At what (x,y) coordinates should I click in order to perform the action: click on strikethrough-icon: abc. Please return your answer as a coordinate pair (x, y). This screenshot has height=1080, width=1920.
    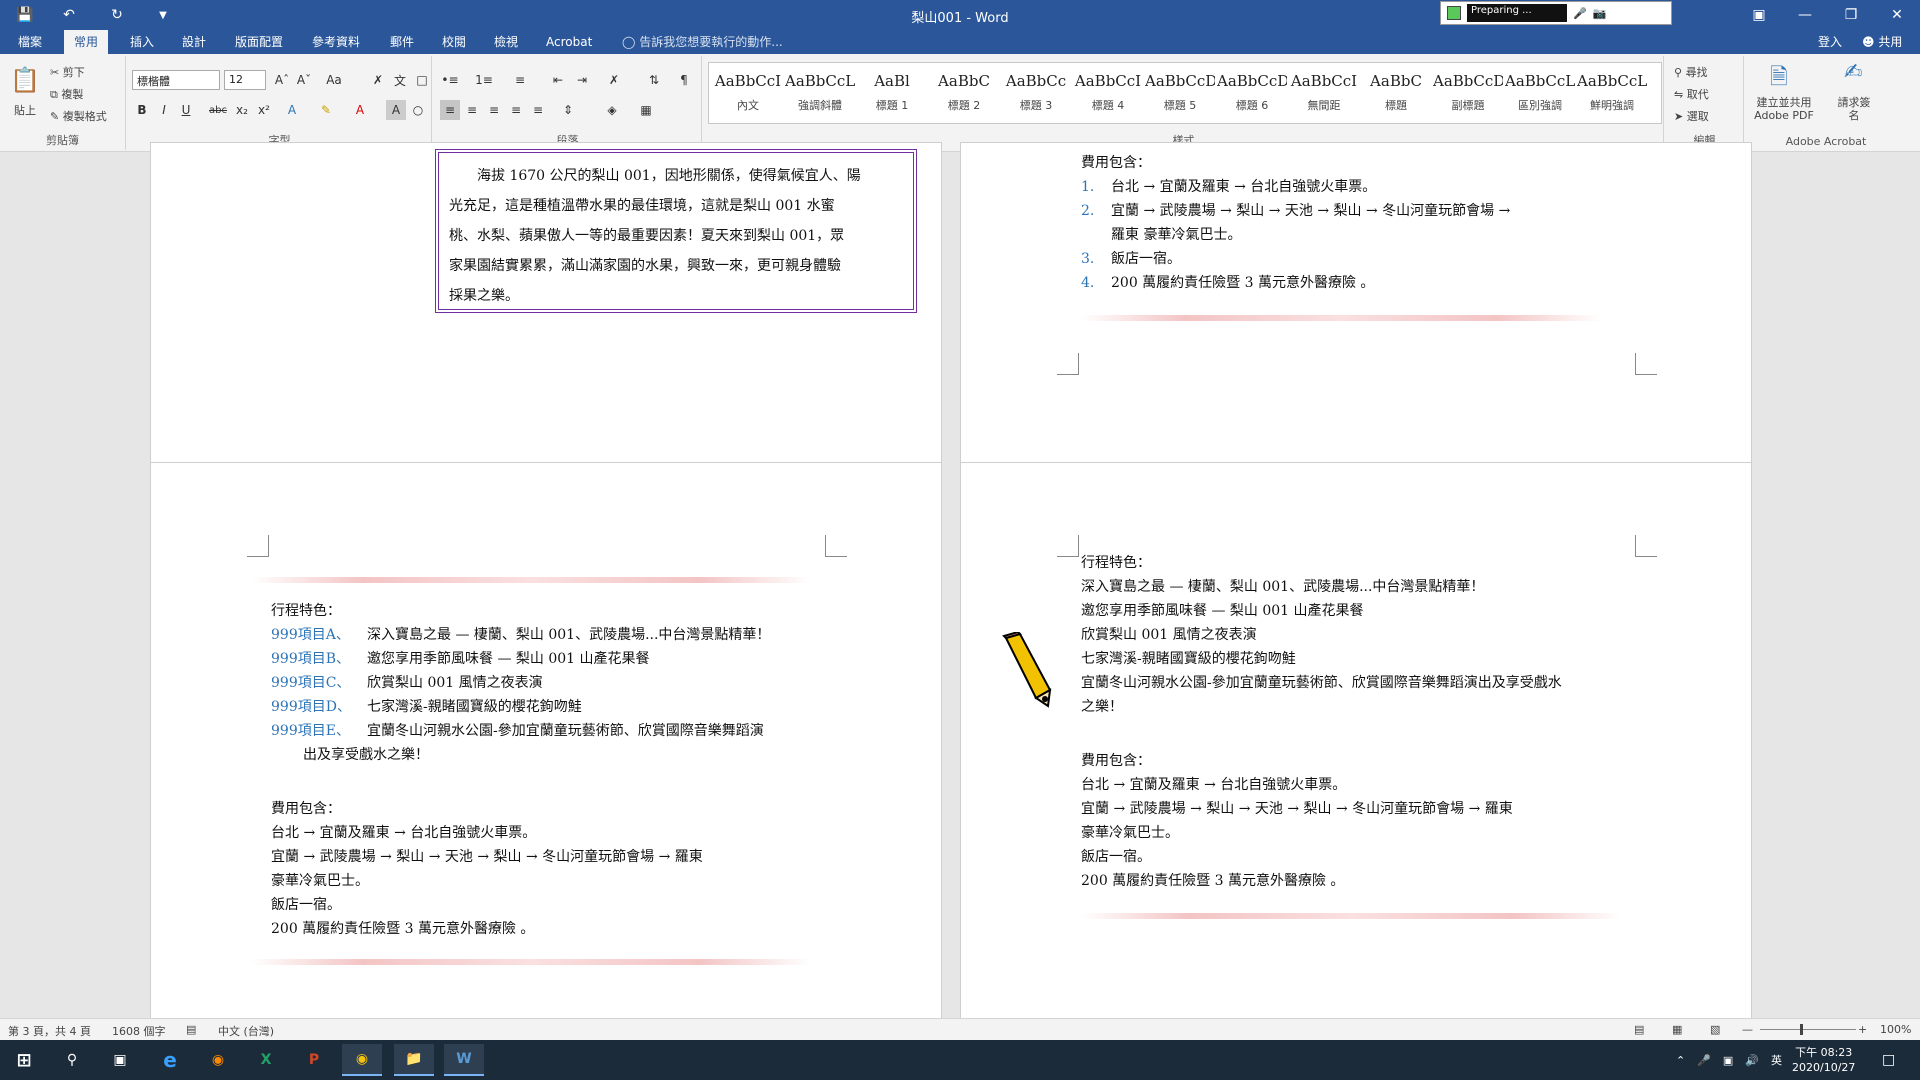
    Looking at the image, I should click on (218, 110).